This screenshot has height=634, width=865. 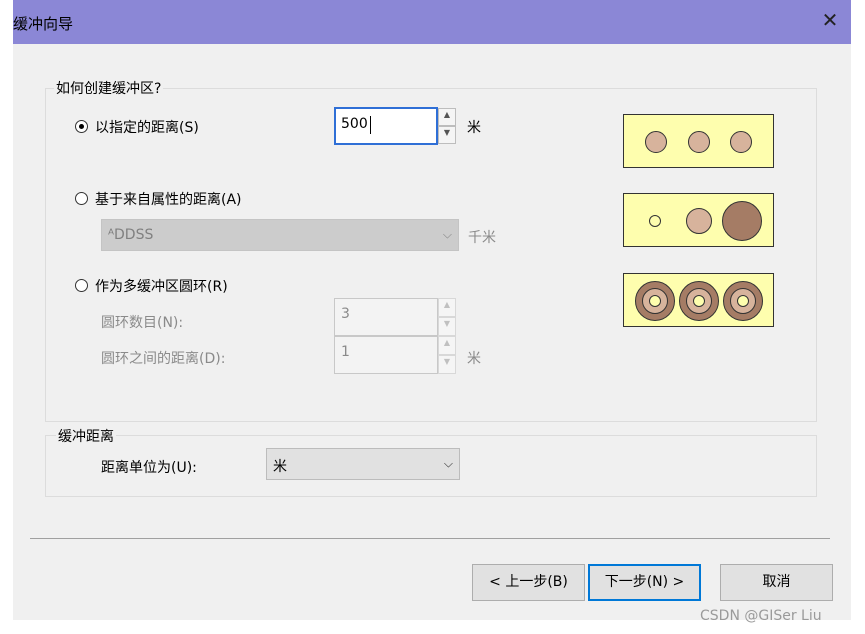 What do you see at coordinates (168, 200) in the screenshot?
I see `attribute-distance-label: 基于来自属性的距离(A)` at bounding box center [168, 200].